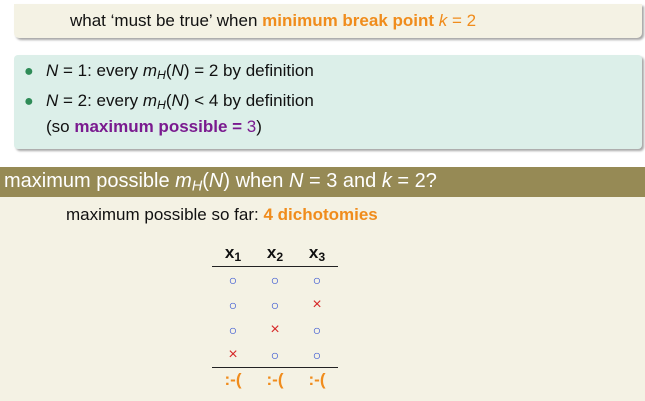 The width and height of the screenshot is (645, 401). I want to click on table-row: ○ ○ ○, so click(275, 280).